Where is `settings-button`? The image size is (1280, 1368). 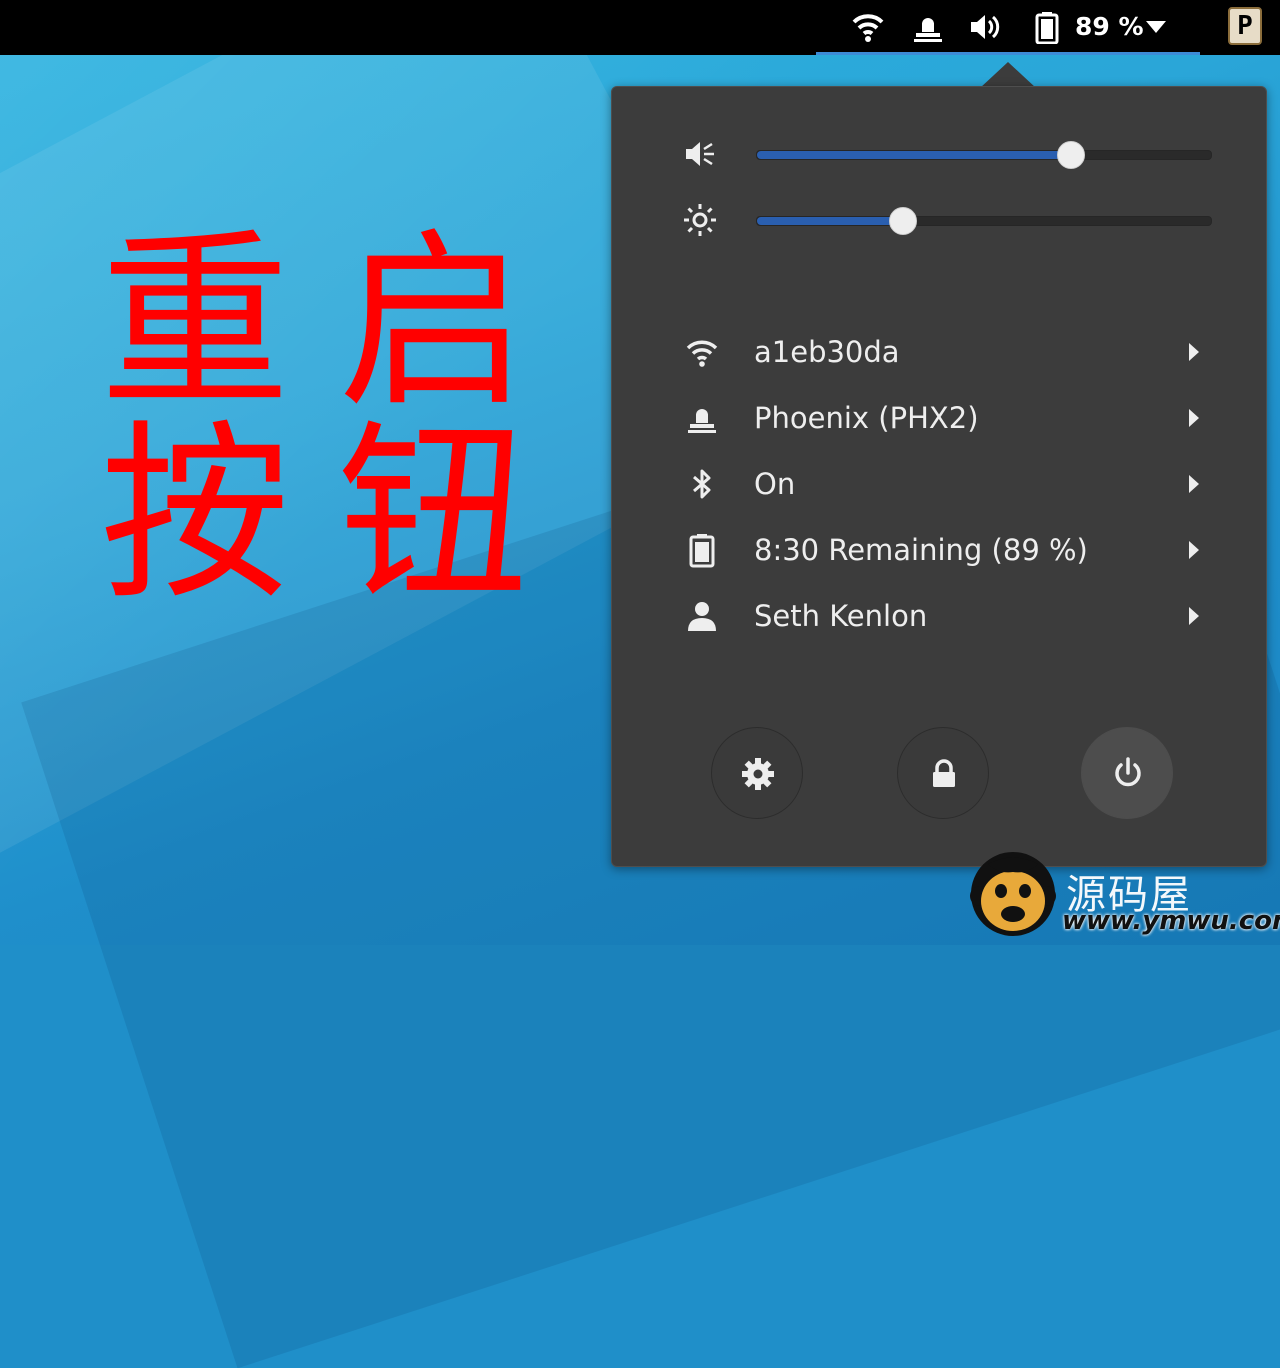 settings-button is located at coordinates (757, 773).